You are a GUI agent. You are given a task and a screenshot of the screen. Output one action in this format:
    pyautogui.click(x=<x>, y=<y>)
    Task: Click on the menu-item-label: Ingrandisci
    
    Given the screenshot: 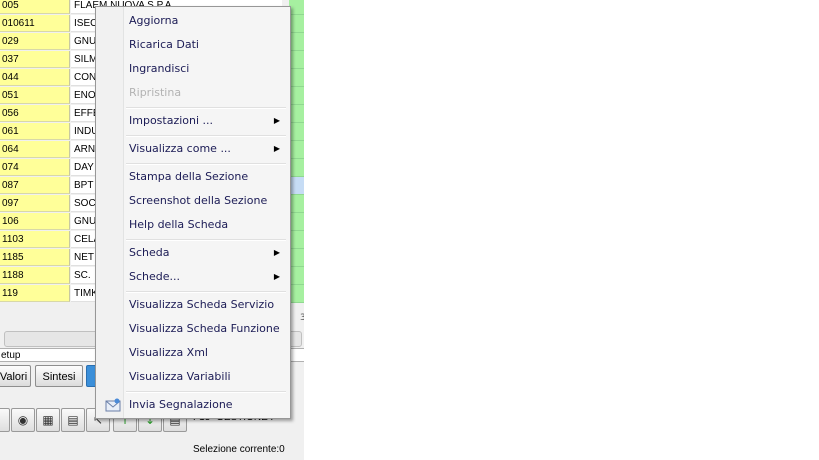 What is the action you would take?
    pyautogui.click(x=159, y=68)
    